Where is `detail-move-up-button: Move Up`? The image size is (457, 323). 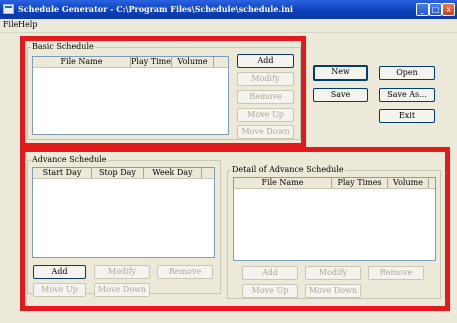
detail-move-up-button: Move Up is located at coordinates (270, 291).